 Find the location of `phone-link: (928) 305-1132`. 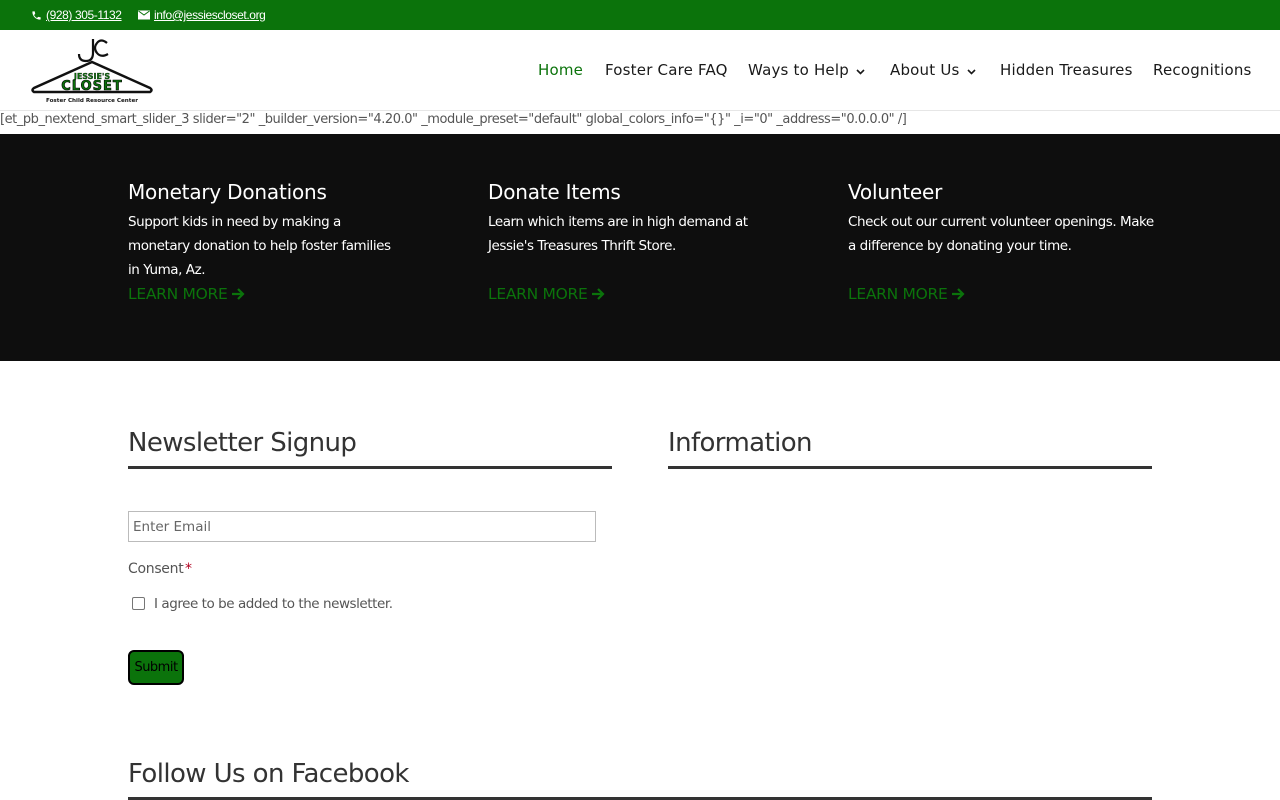

phone-link: (928) 305-1132 is located at coordinates (76, 15).